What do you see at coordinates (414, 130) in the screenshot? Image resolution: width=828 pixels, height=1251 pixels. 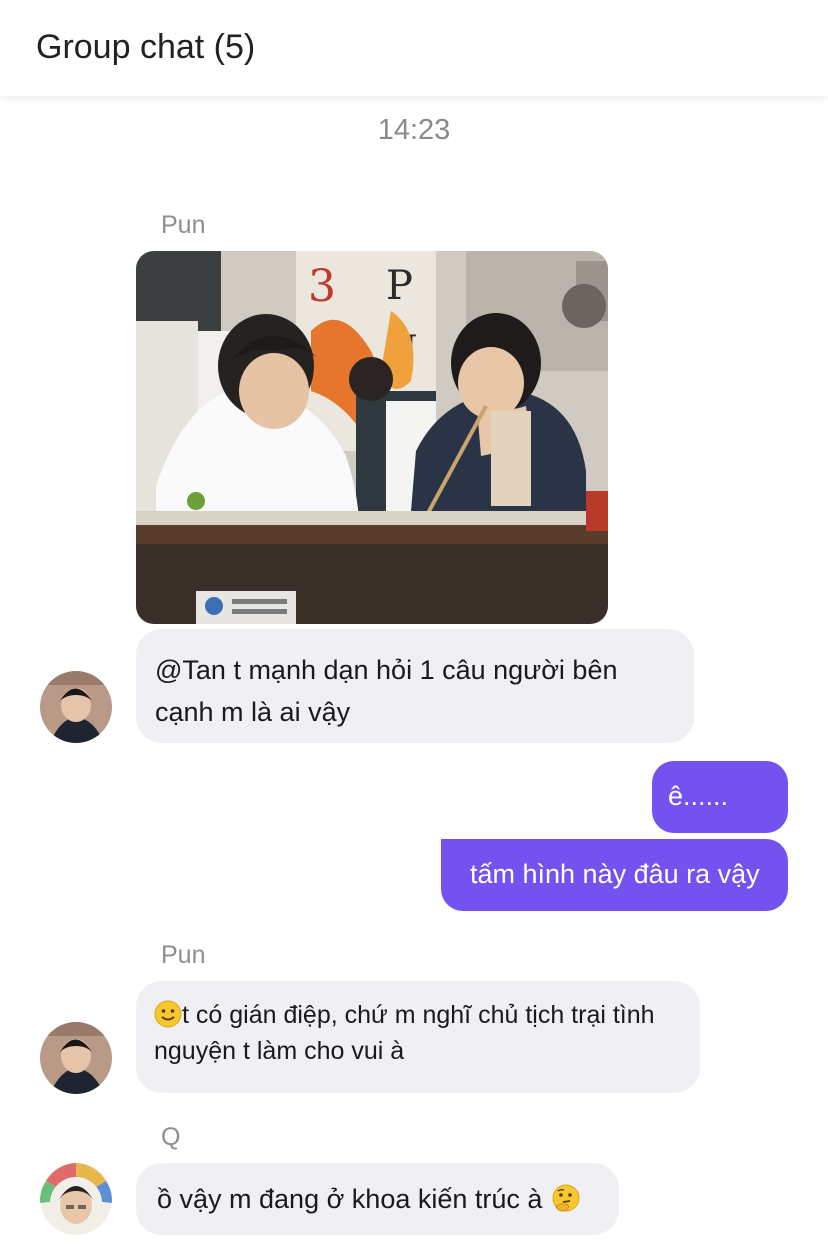 I see `message-timestamp: 14:23` at bounding box center [414, 130].